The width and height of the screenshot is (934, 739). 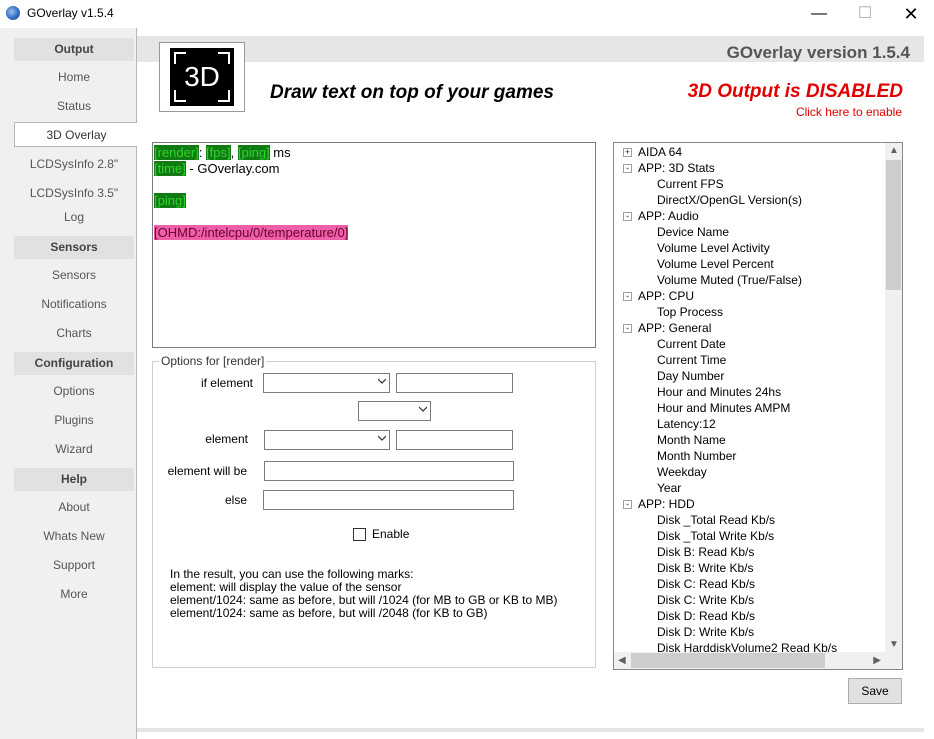 What do you see at coordinates (74, 193) in the screenshot?
I see `sidebar-item-lcdsysinfo-3-5: LCDSysInfo 3.5"` at bounding box center [74, 193].